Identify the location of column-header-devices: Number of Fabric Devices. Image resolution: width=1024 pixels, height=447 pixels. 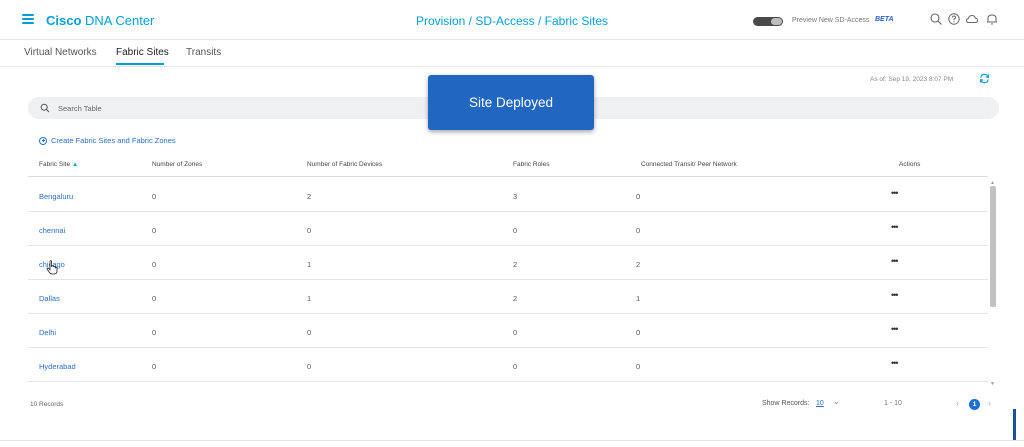
(344, 164).